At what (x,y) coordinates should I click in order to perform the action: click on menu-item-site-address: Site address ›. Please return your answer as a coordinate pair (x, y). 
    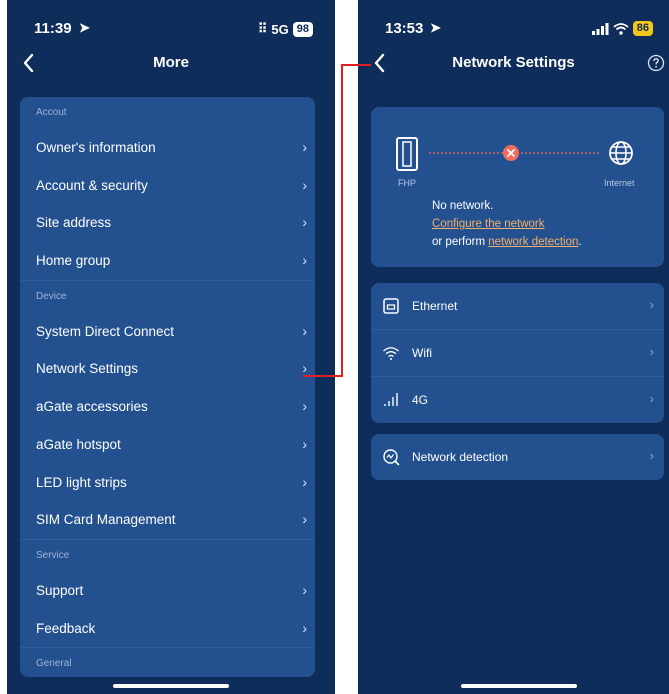
    Looking at the image, I should click on (167, 223).